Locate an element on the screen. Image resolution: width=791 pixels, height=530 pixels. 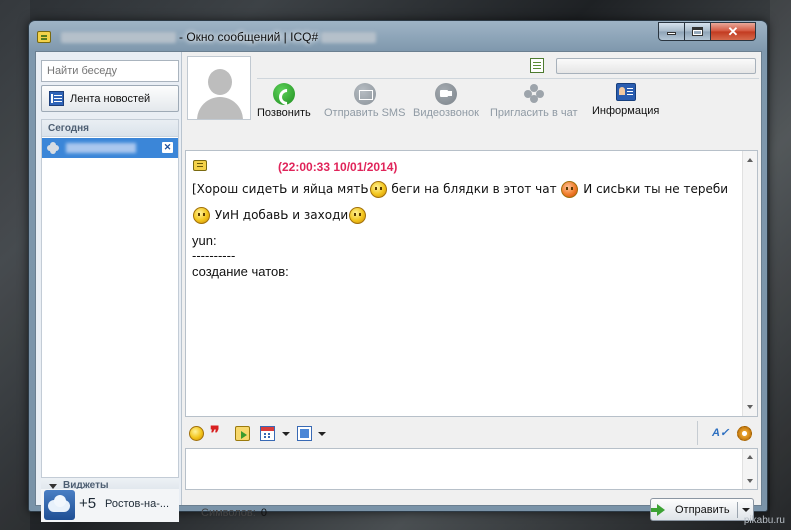
today-header: Сегодня is located at coordinates (110, 128).